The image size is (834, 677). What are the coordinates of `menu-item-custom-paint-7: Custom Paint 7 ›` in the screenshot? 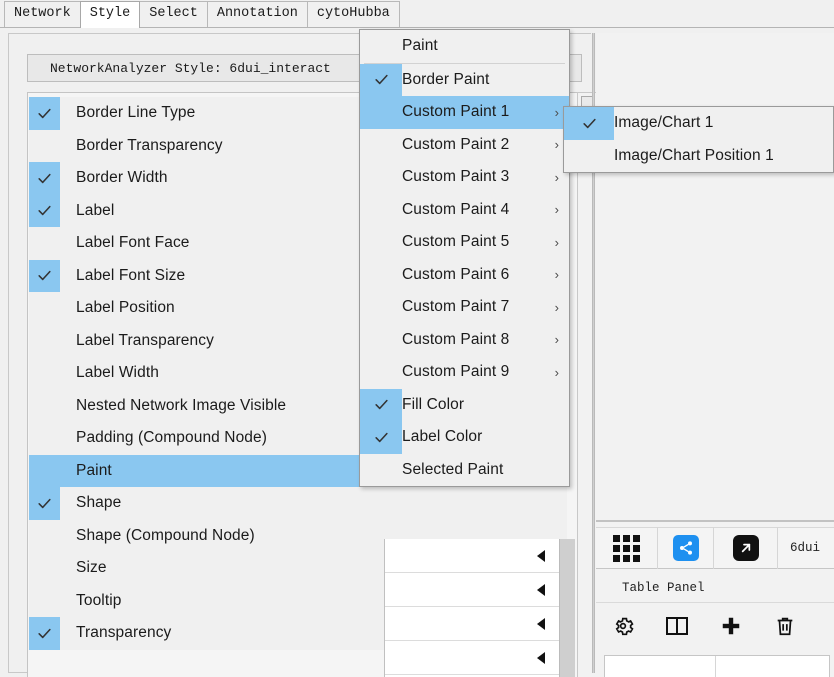 It's located at (464, 307).